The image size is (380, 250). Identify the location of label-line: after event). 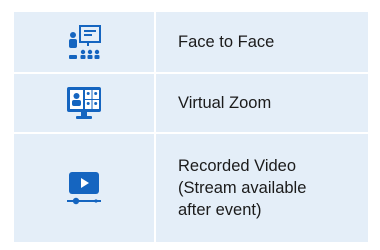
(220, 210).